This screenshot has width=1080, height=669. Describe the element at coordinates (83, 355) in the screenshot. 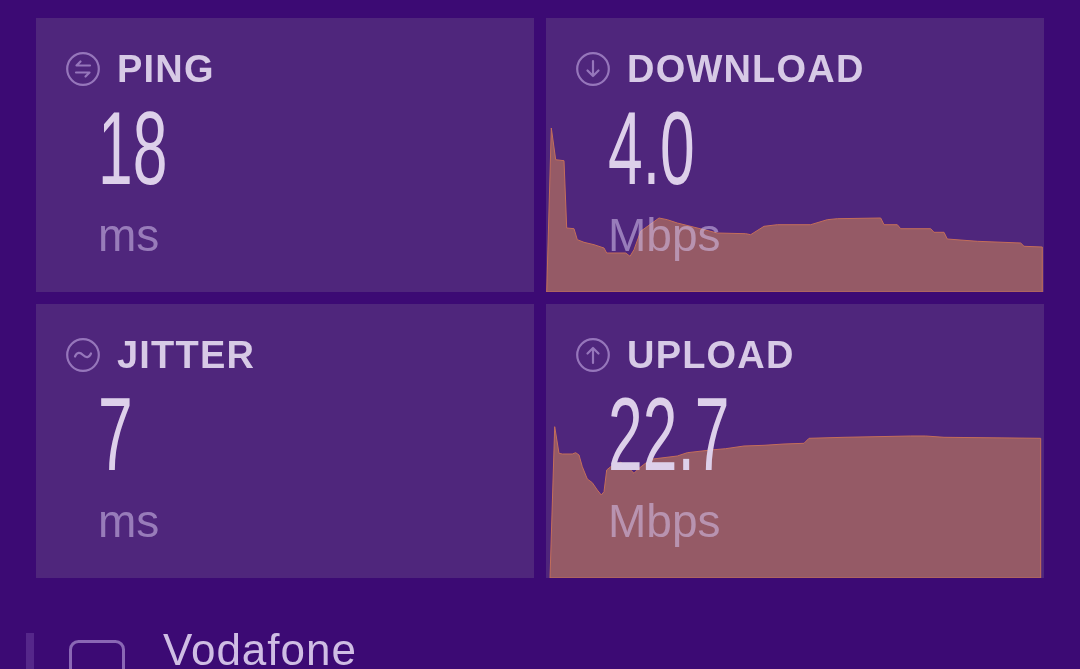

I see `wave-icon` at that location.